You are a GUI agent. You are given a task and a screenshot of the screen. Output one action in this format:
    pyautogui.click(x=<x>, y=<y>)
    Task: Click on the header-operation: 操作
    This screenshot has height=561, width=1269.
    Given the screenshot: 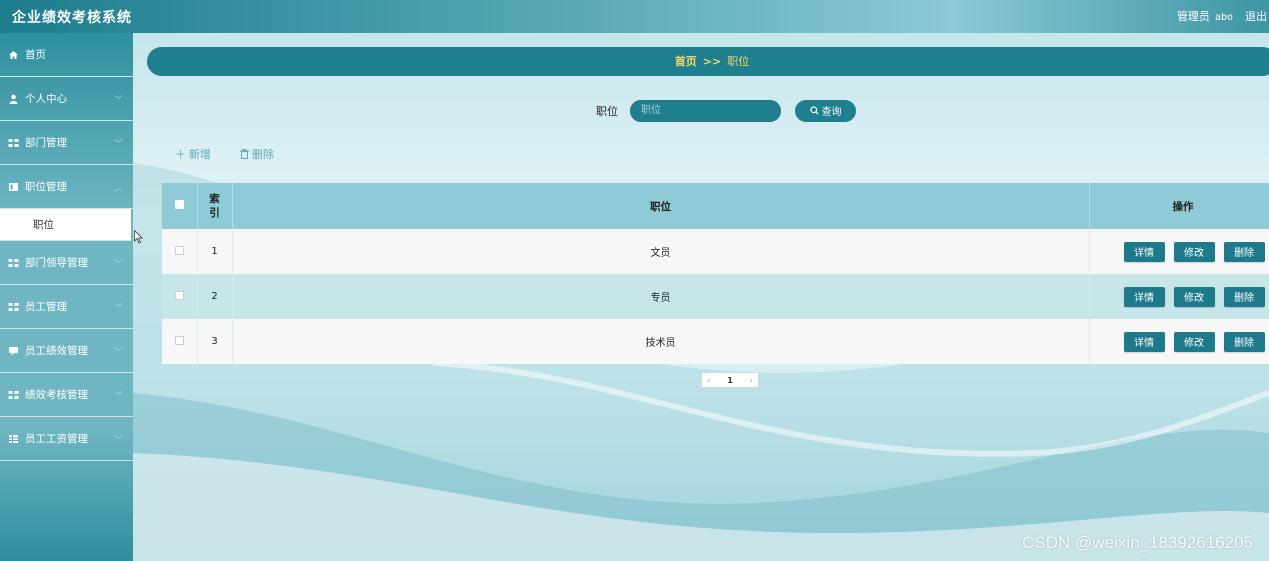 What is the action you would take?
    pyautogui.click(x=1179, y=206)
    